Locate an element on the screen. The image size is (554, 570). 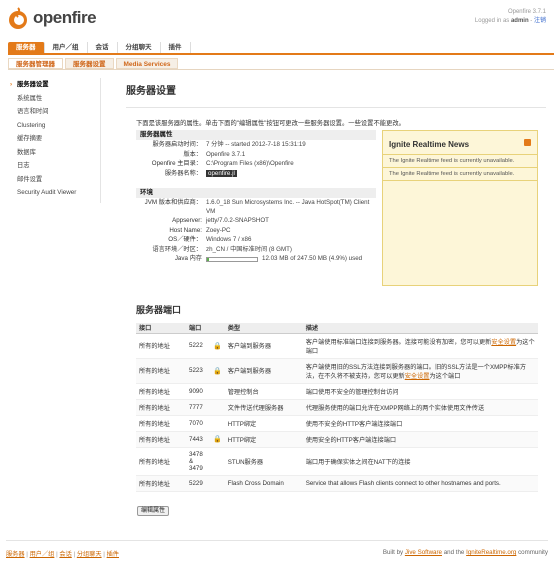
cell-type: 客户端到服务器 is located at coordinates (263, 346).